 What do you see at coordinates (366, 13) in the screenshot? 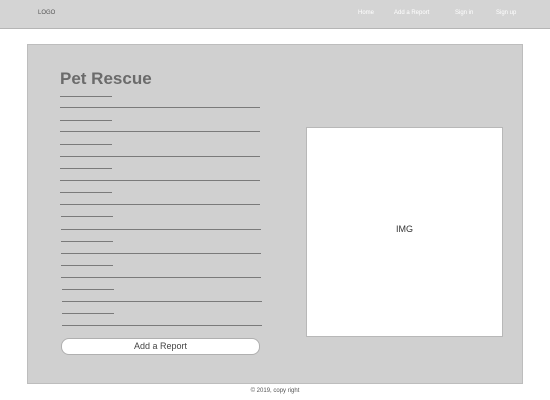
I see `nav-link-home: Home` at bounding box center [366, 13].